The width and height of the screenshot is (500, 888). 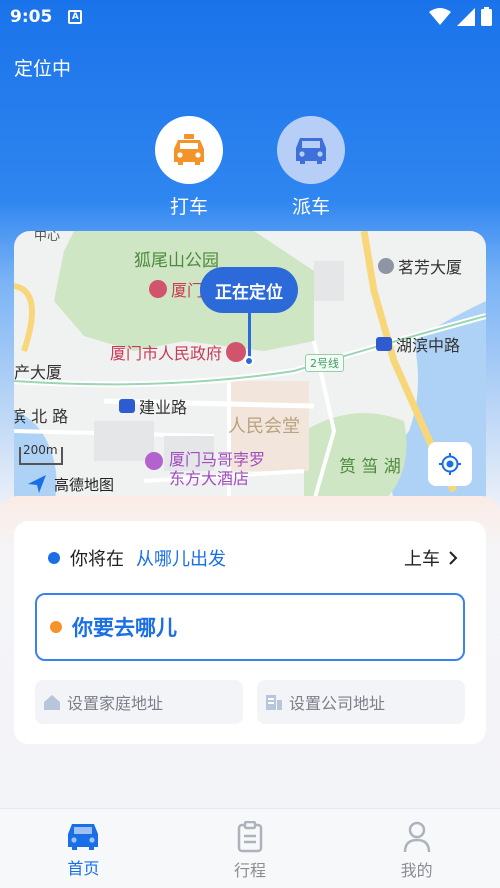 I want to click on map-label-park: 狐尾山公园, so click(x=176, y=261).